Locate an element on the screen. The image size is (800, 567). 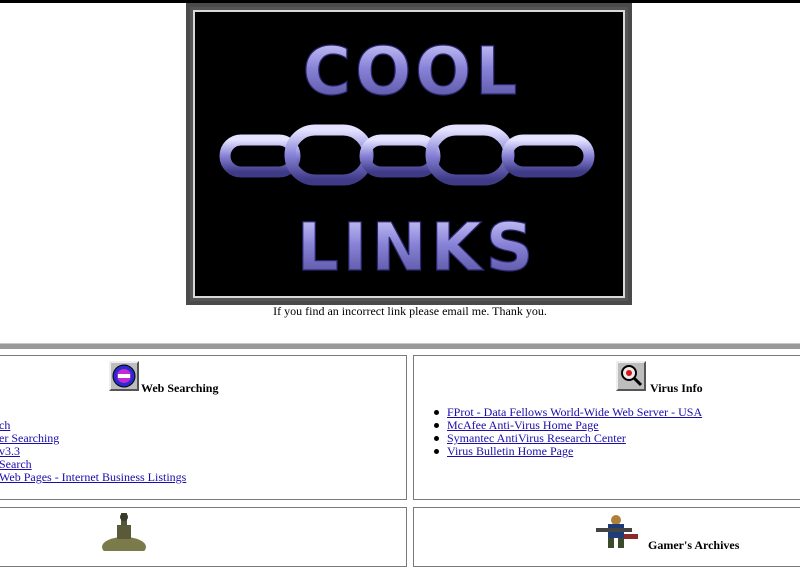
virus-link-bulletin: Virus Bulletin Home Page is located at coordinates (510, 451).